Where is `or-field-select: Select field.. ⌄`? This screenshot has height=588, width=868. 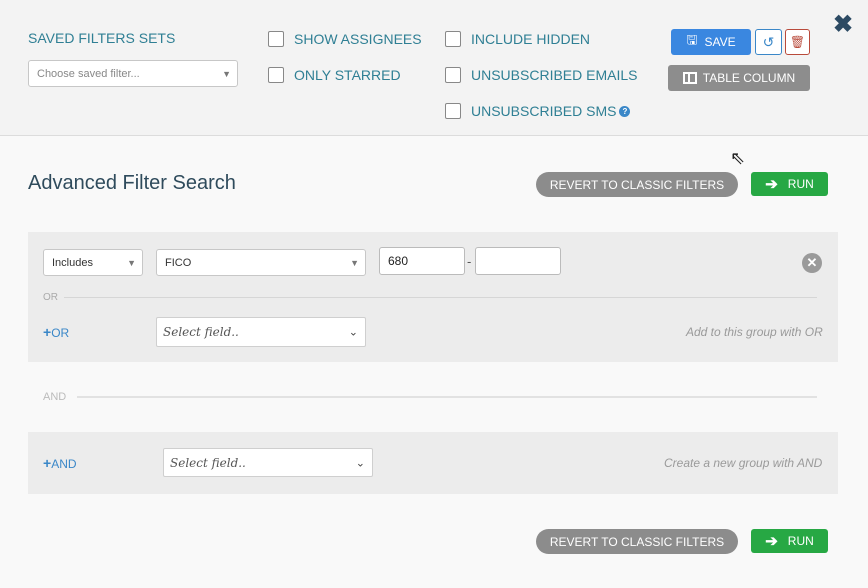
or-field-select: Select field.. ⌄ is located at coordinates (261, 332).